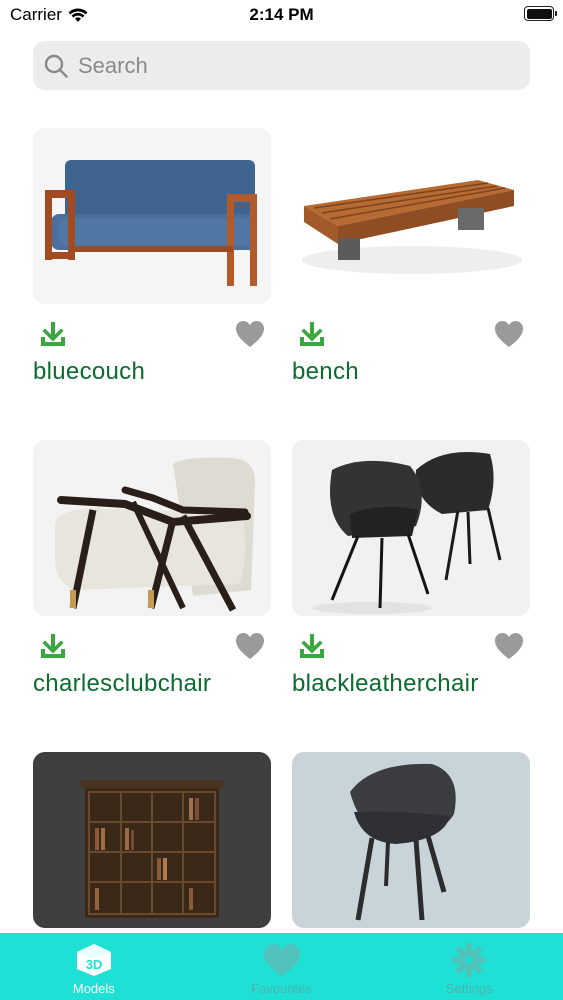  Describe the element at coordinates (152, 684) in the screenshot. I see `model-name: charlesclubchair` at that location.